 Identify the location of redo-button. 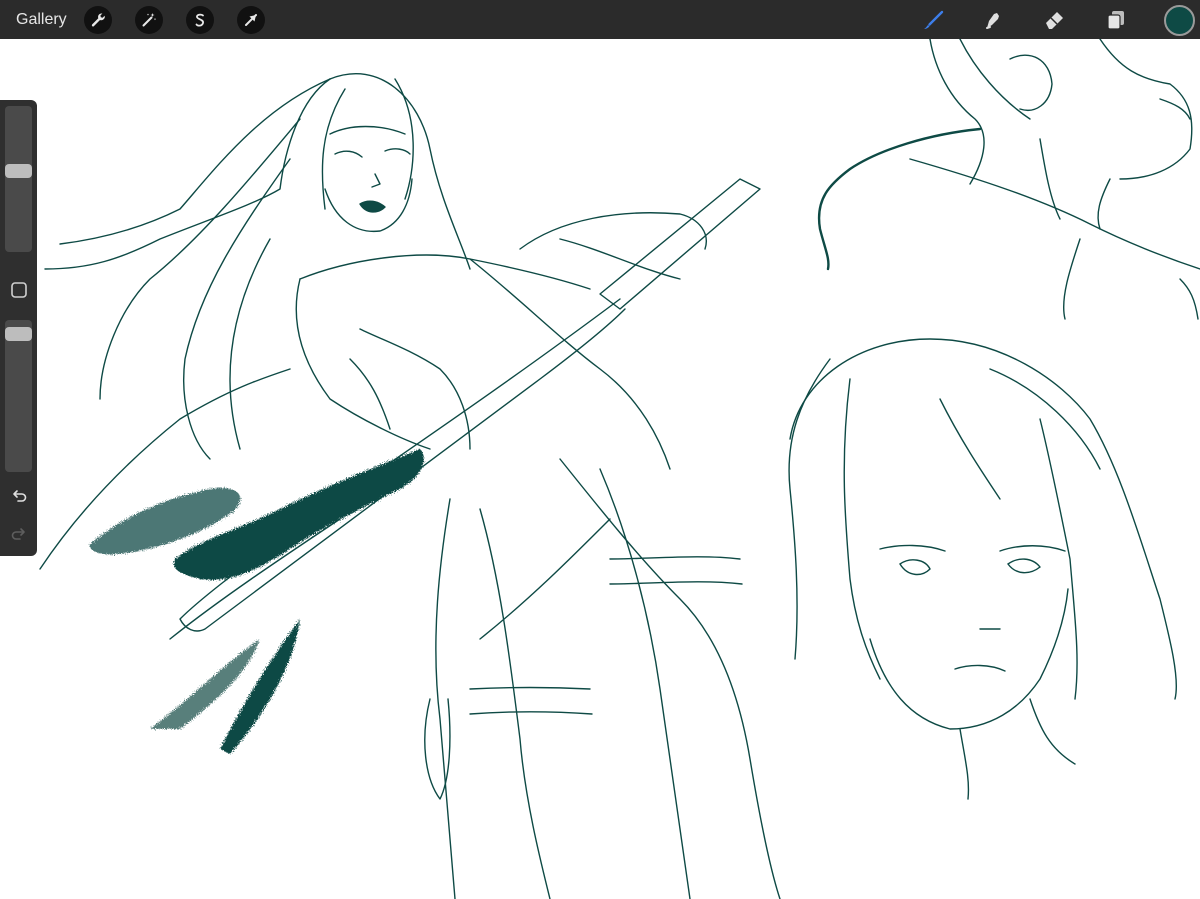
(18, 533).